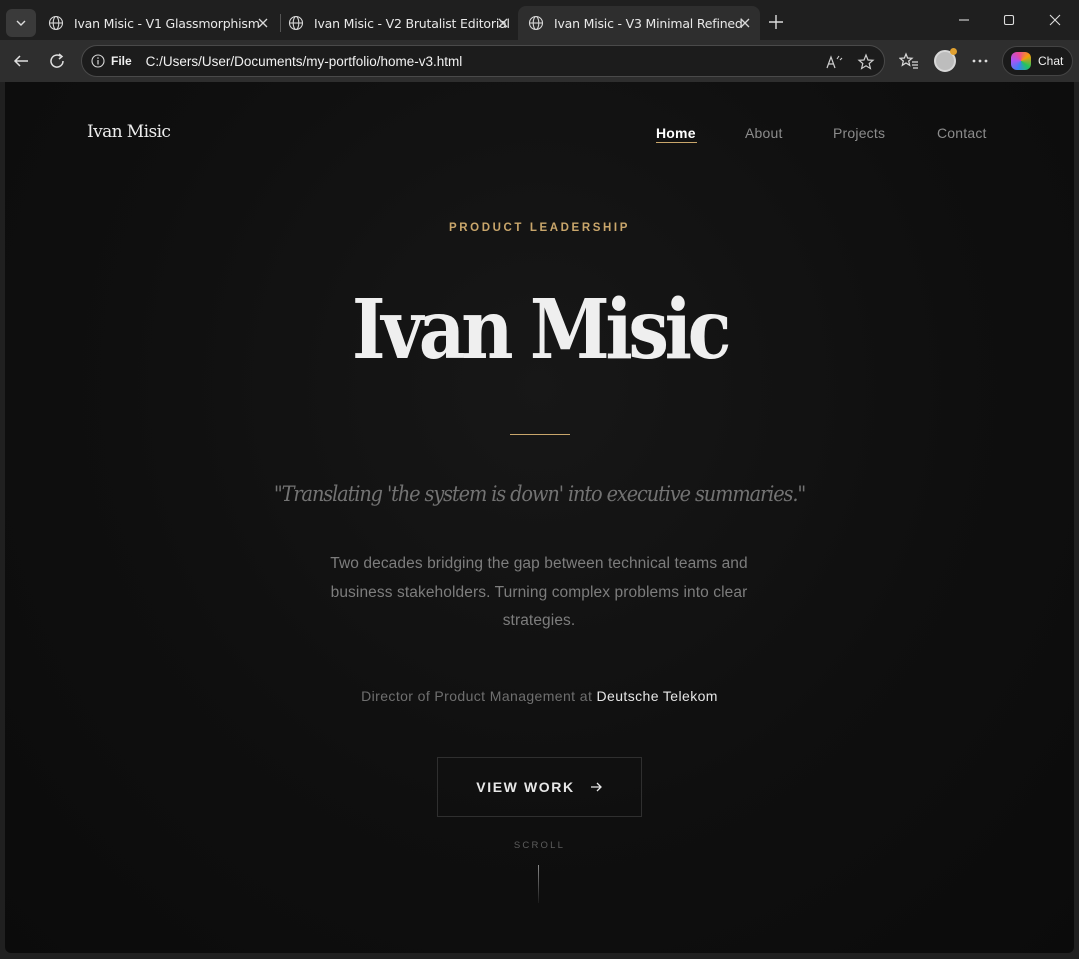  I want to click on arrow-right-icon, so click(596, 787).